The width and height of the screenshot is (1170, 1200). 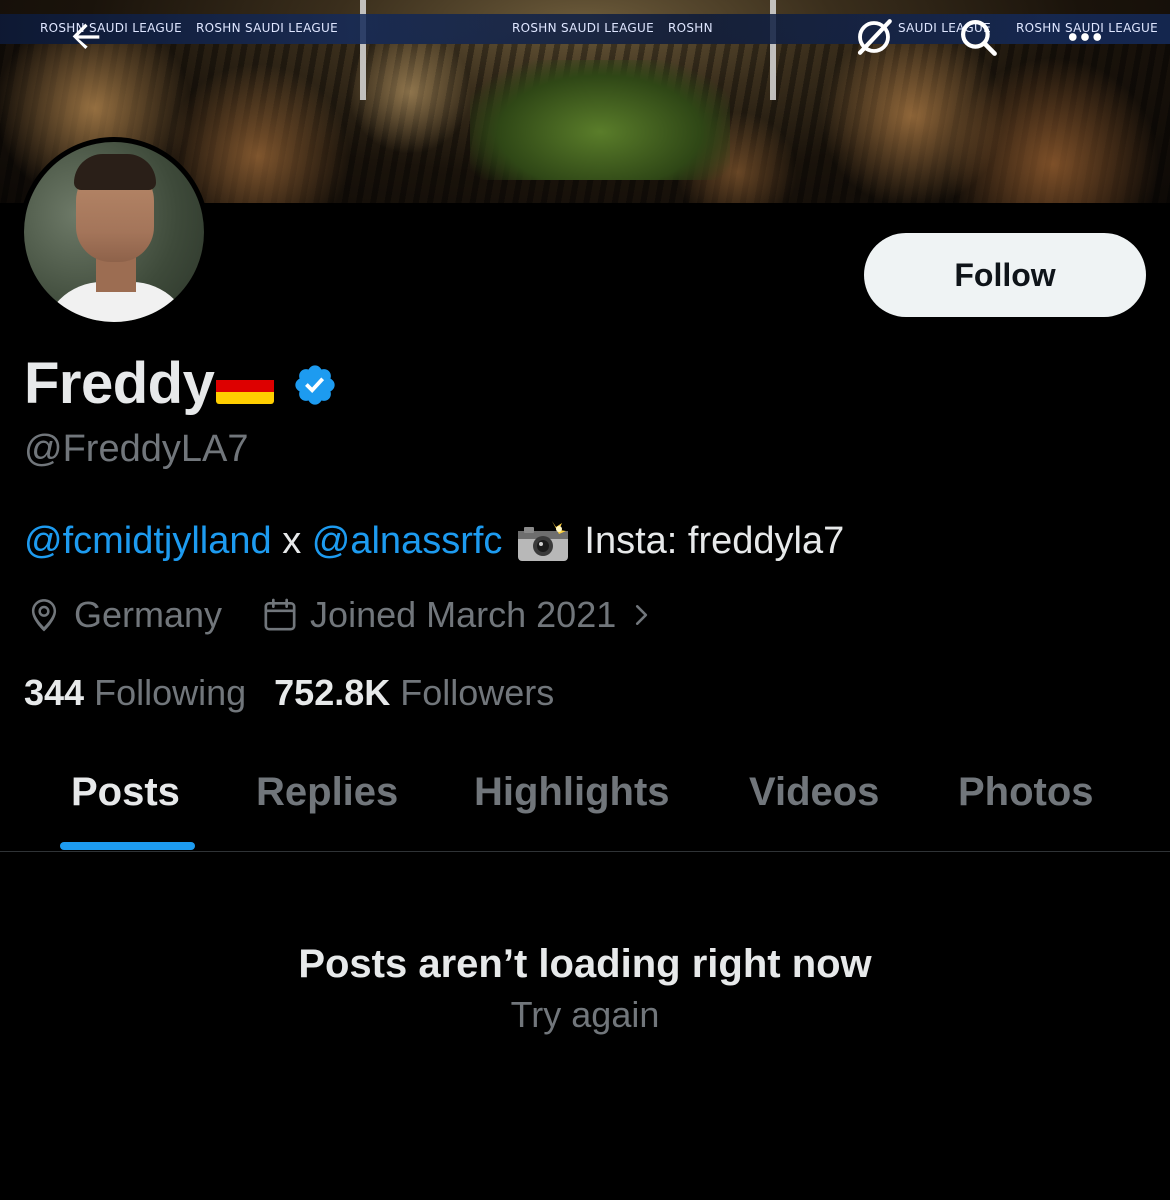 I want to click on profile-meta: Germany Joined March 2021, so click(x=339, y=615).